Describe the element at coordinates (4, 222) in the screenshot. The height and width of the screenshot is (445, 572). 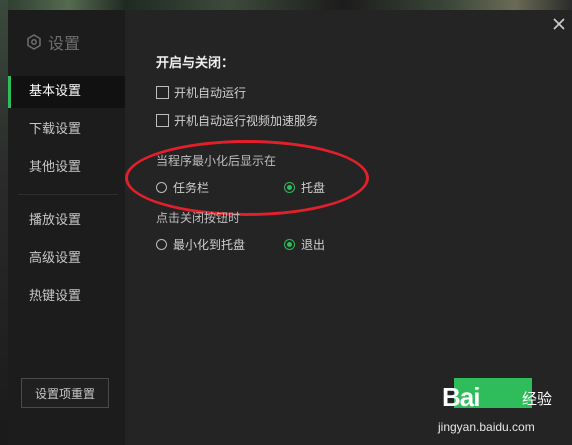
I see `background-photo-edge` at that location.